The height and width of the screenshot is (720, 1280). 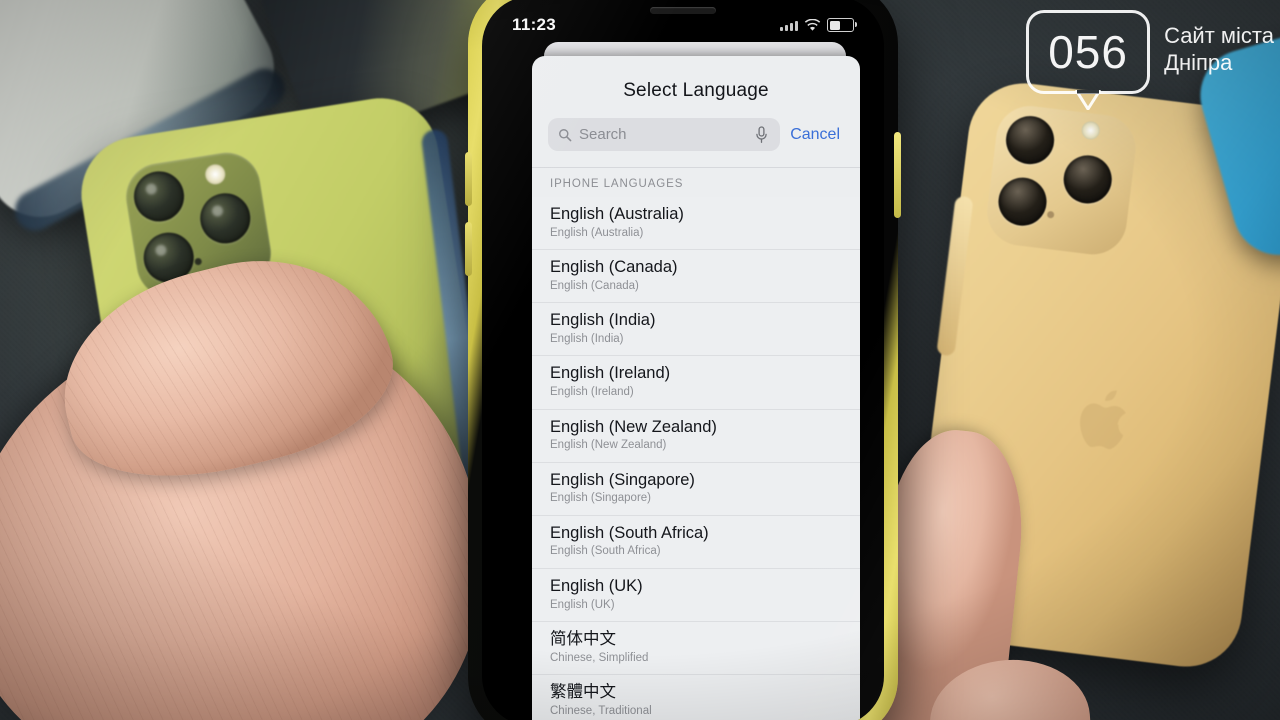 I want to click on language-subtitle: English (Ireland), so click(x=592, y=392).